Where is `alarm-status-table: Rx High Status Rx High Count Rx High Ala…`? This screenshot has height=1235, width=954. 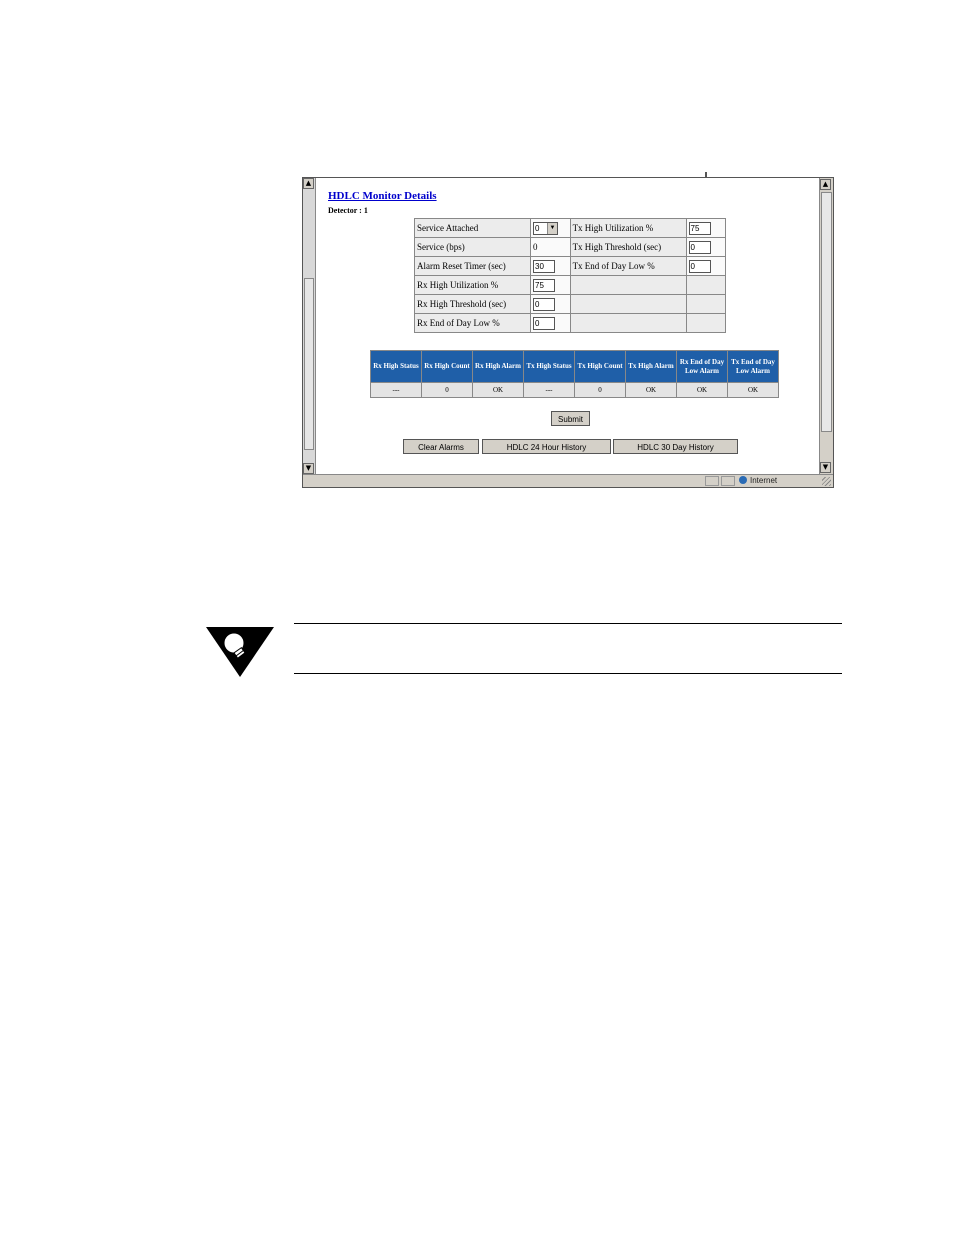
alarm-status-table: Rx High Status Rx High Count Rx High Ala… is located at coordinates (574, 374).